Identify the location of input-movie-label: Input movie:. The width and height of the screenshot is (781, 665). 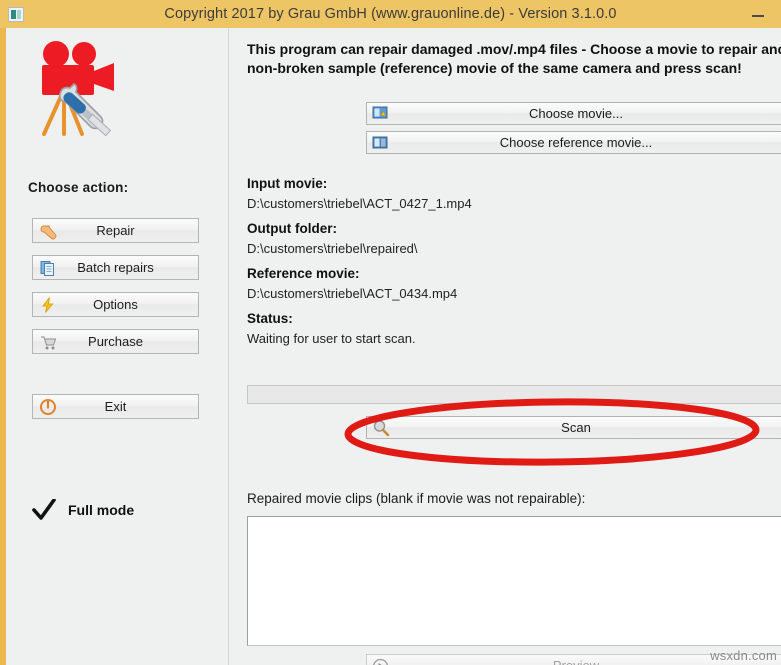
(287, 183).